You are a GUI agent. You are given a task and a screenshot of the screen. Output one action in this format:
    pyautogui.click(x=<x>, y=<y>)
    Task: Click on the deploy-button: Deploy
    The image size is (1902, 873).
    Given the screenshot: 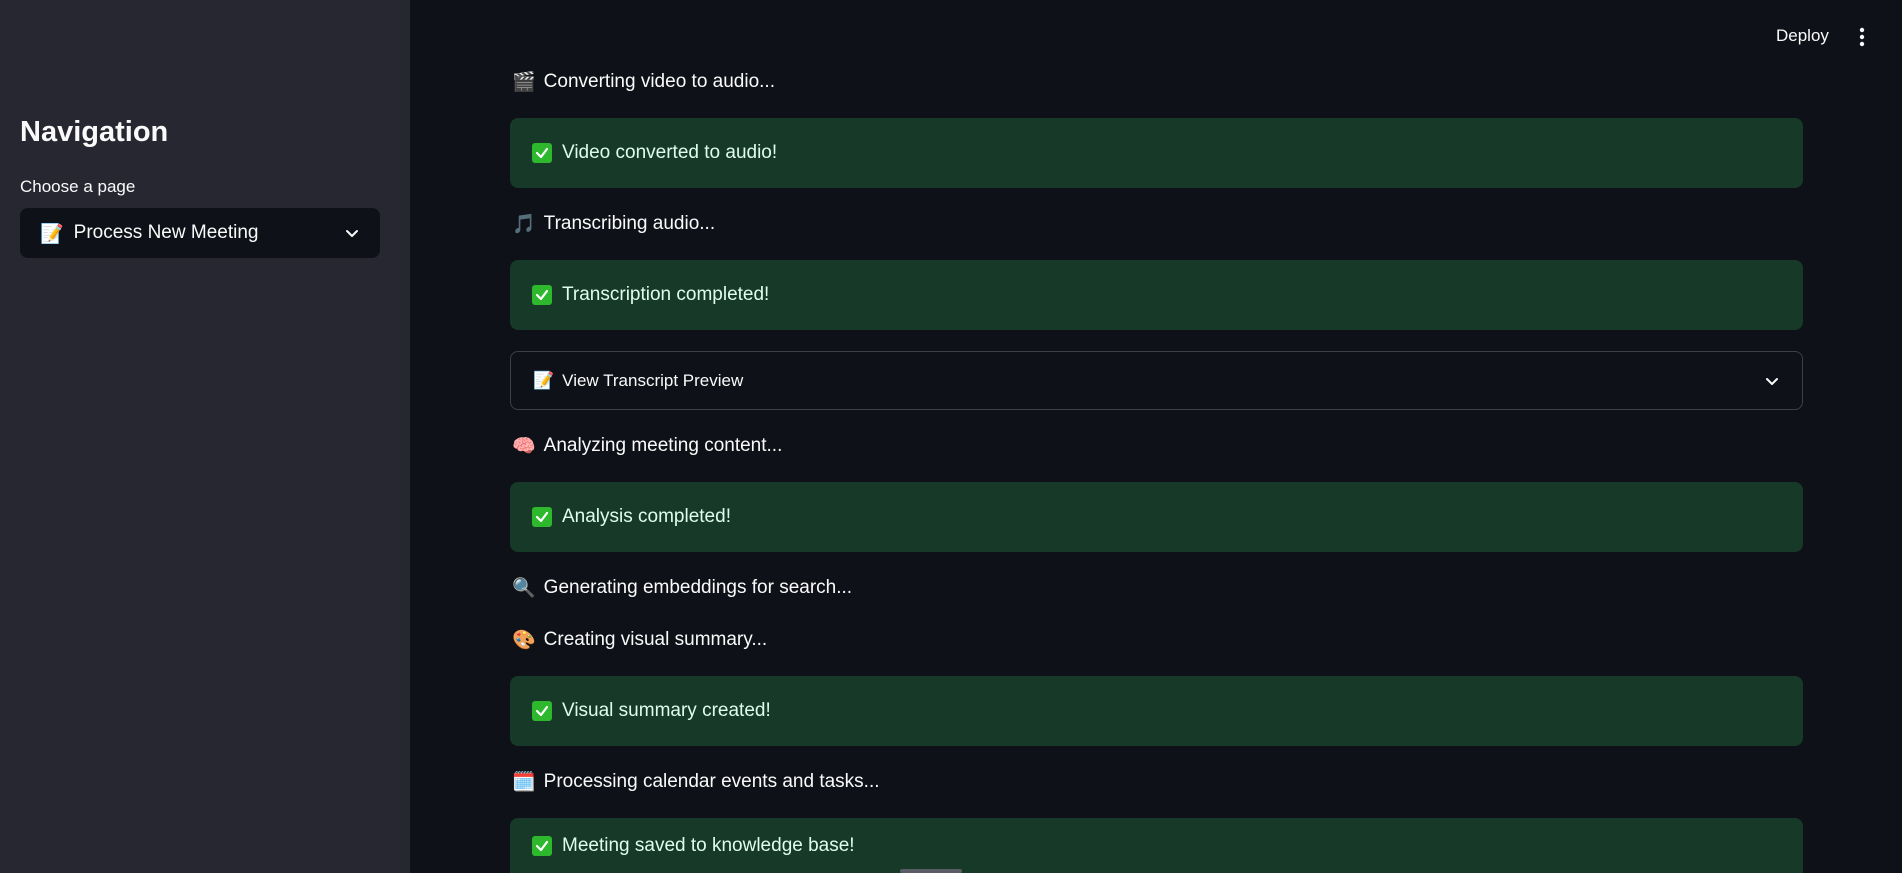 What is the action you would take?
    pyautogui.click(x=1802, y=36)
    